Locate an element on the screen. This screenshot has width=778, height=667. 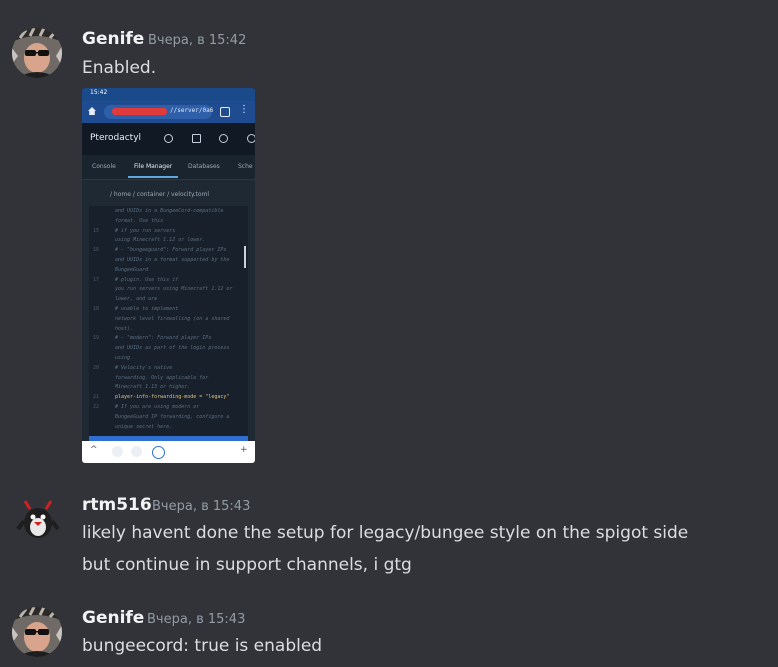
code-line: and UUIDs in a BungeeCord-compatible is located at coordinates (169, 211).